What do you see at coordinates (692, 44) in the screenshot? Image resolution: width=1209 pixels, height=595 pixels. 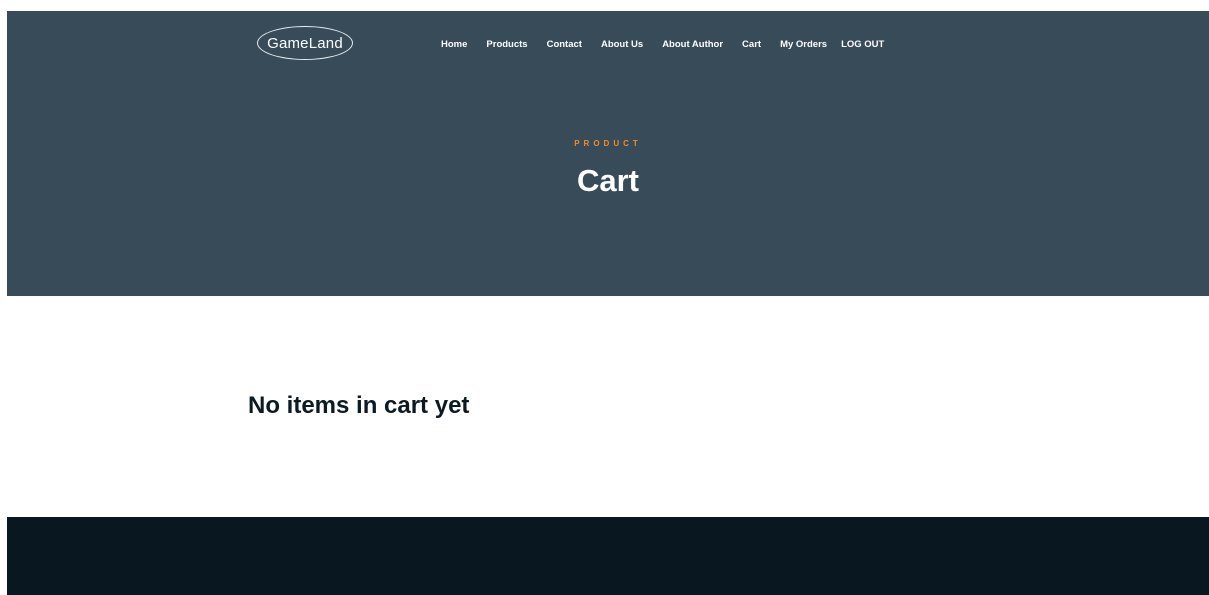 I see `nav-item-about-author: About Author` at bounding box center [692, 44].